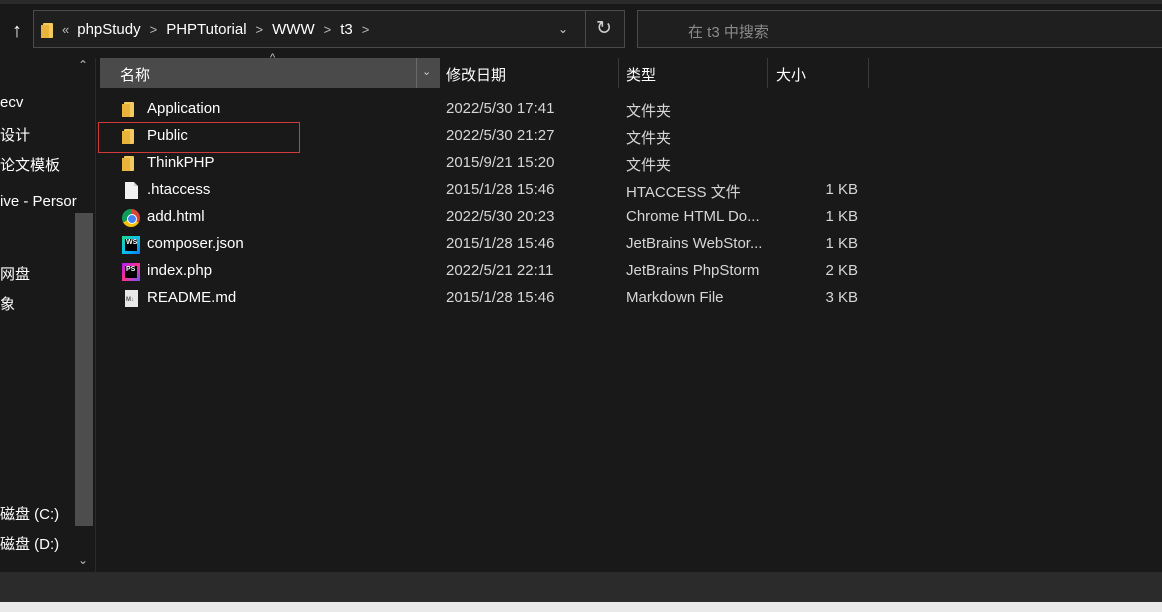 This screenshot has width=1162, height=612. Describe the element at coordinates (65, 29) in the screenshot. I see `overflow-chevron-icon: «` at that location.